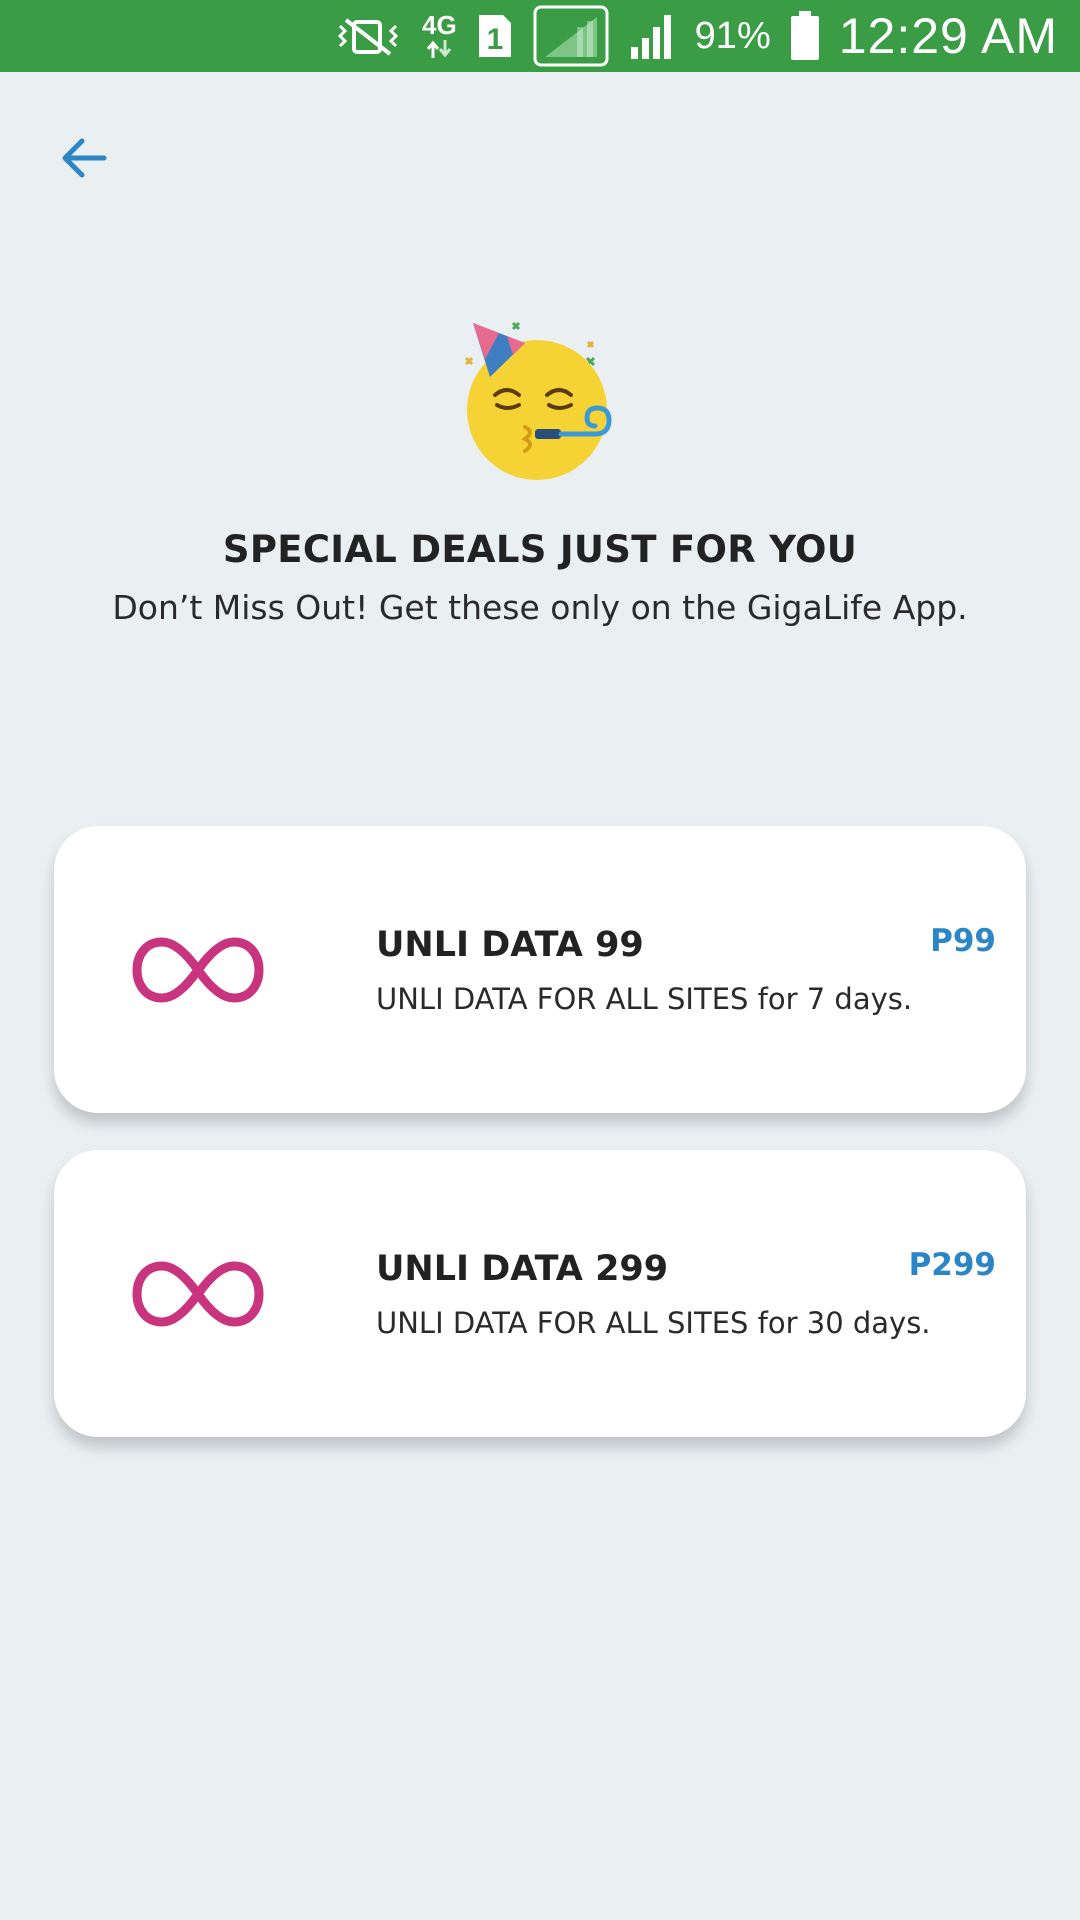 The width and height of the screenshot is (1080, 1920). What do you see at coordinates (732, 35) in the screenshot?
I see `battery-percent: 91%` at bounding box center [732, 35].